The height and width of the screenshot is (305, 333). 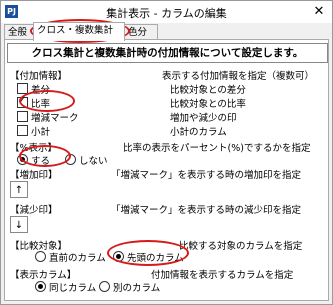 What do you see at coordinates (241, 246) in the screenshot?
I see `compare-description: 比較する対象のカラムを指定` at bounding box center [241, 246].